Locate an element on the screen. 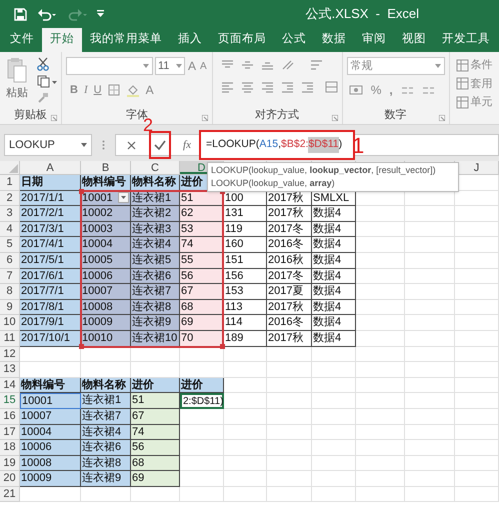 Image resolution: width=499 pixels, height=505 pixels. orientation-icon is located at coordinates (287, 65).